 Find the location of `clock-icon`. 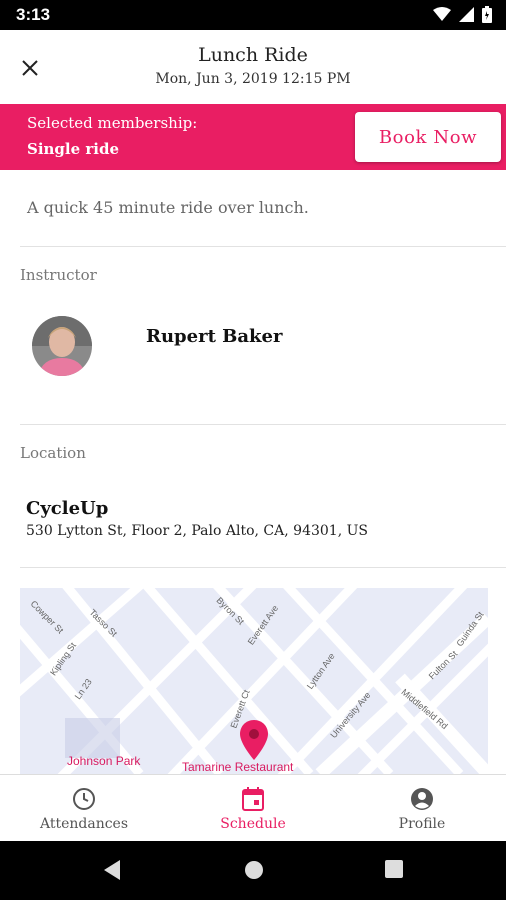

clock-icon is located at coordinates (84, 799).